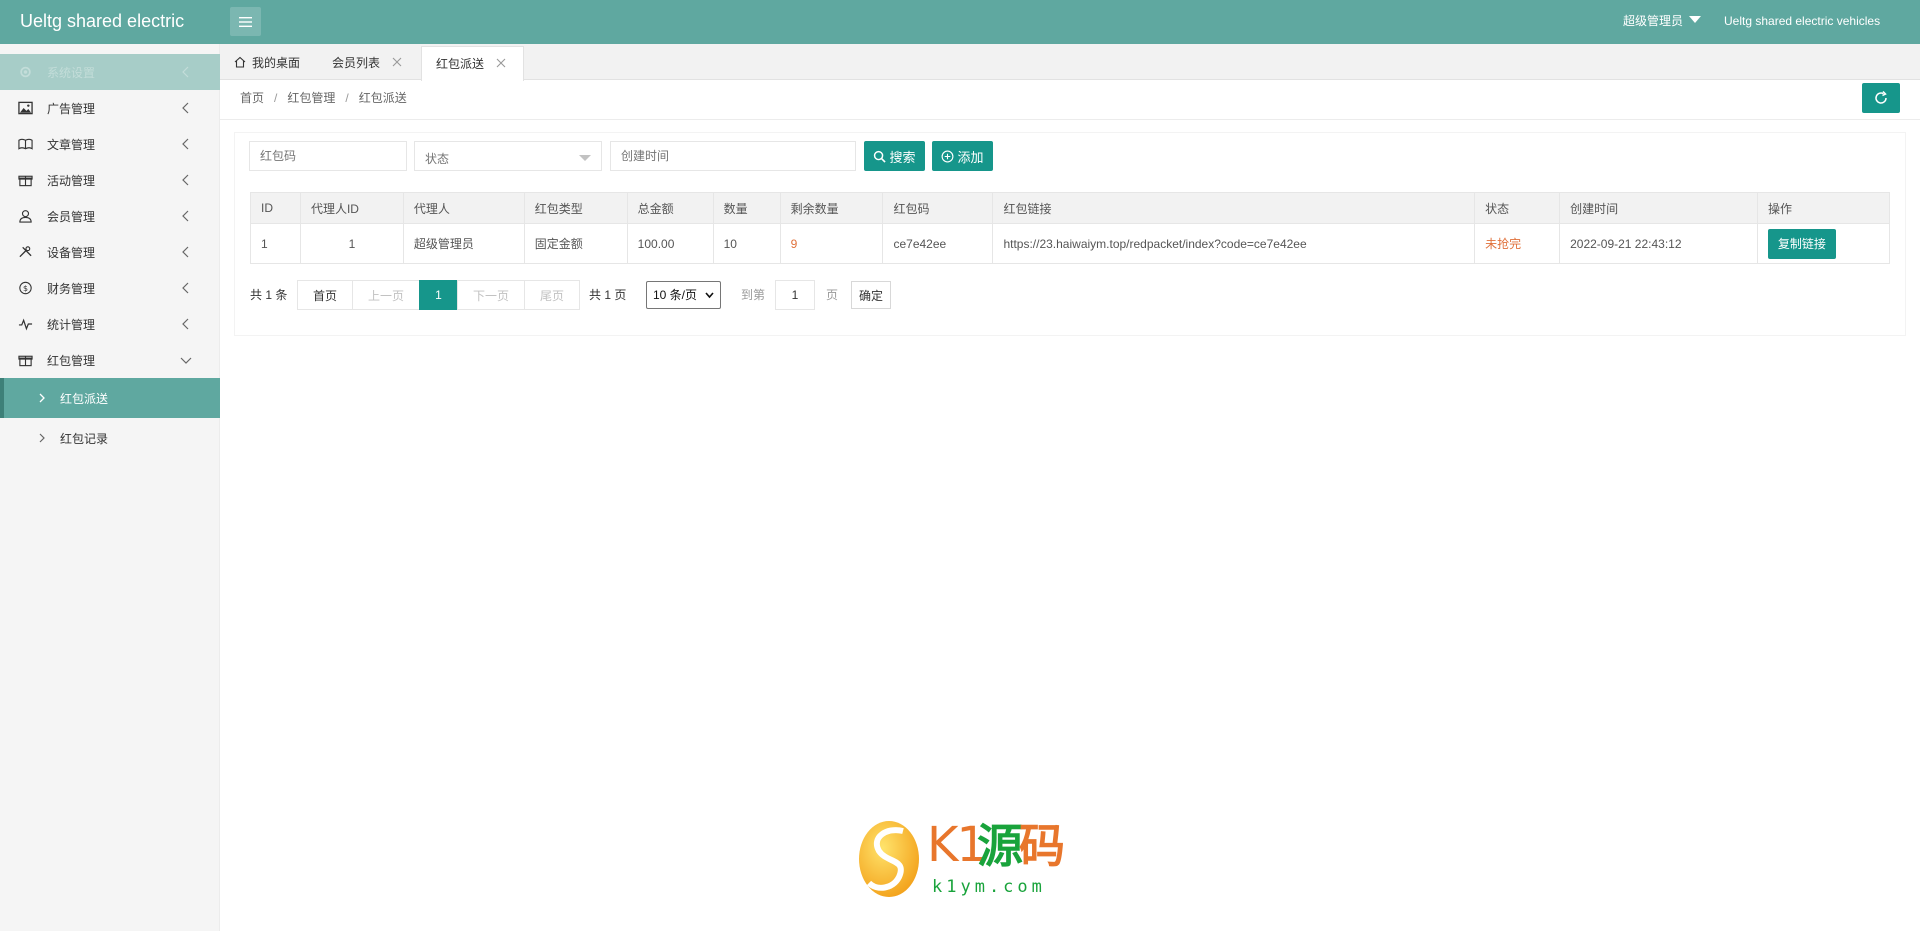 Image resolution: width=1920 pixels, height=931 pixels. What do you see at coordinates (683, 295) in the screenshot?
I see `page-size-select: 10 条/页` at bounding box center [683, 295].